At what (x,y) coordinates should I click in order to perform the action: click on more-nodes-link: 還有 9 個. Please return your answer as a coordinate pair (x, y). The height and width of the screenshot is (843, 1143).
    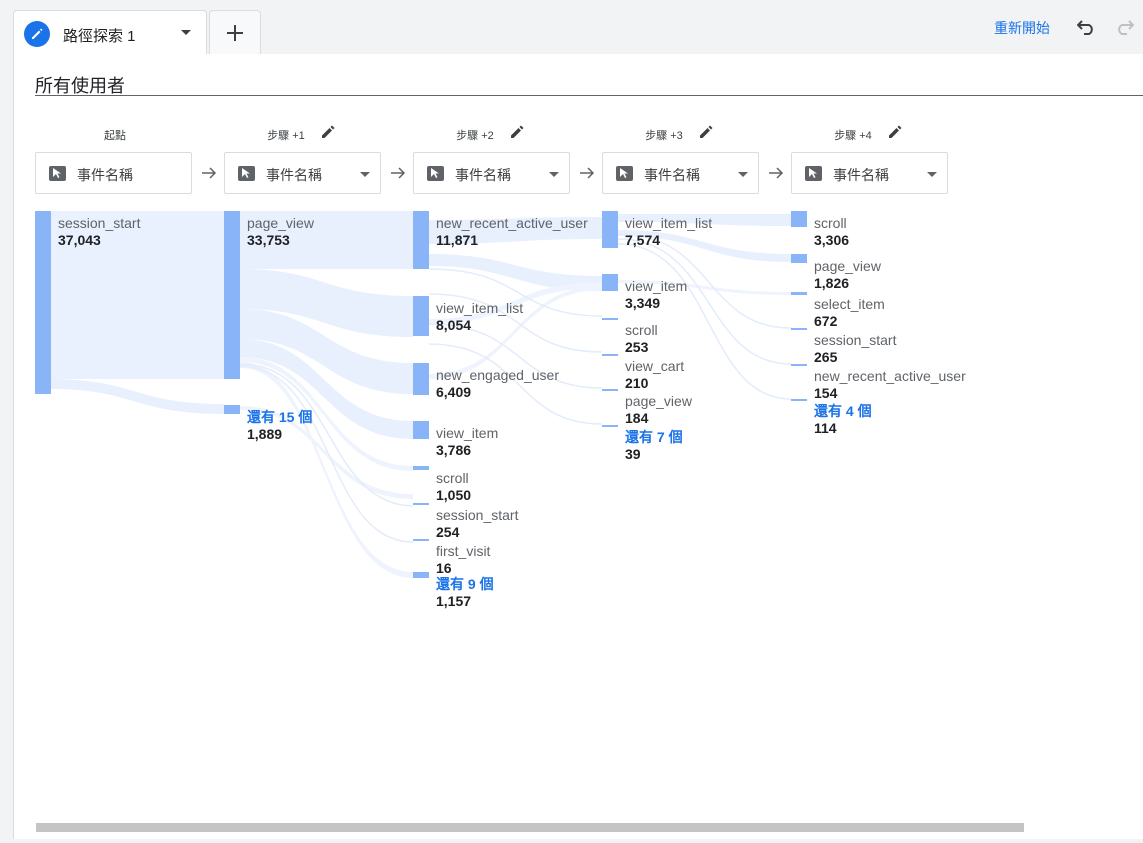
    Looking at the image, I should click on (465, 584).